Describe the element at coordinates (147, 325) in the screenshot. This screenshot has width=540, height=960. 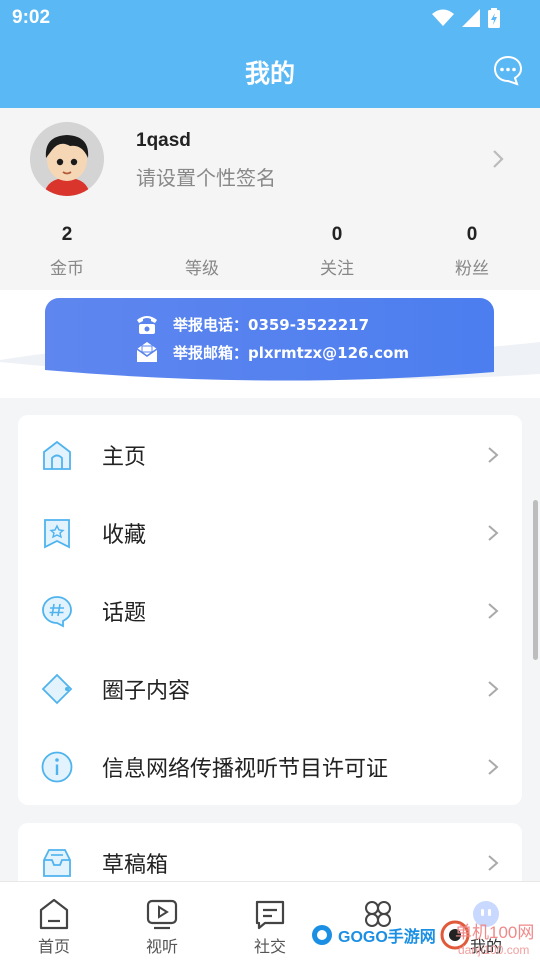
I see `phone-icon` at that location.